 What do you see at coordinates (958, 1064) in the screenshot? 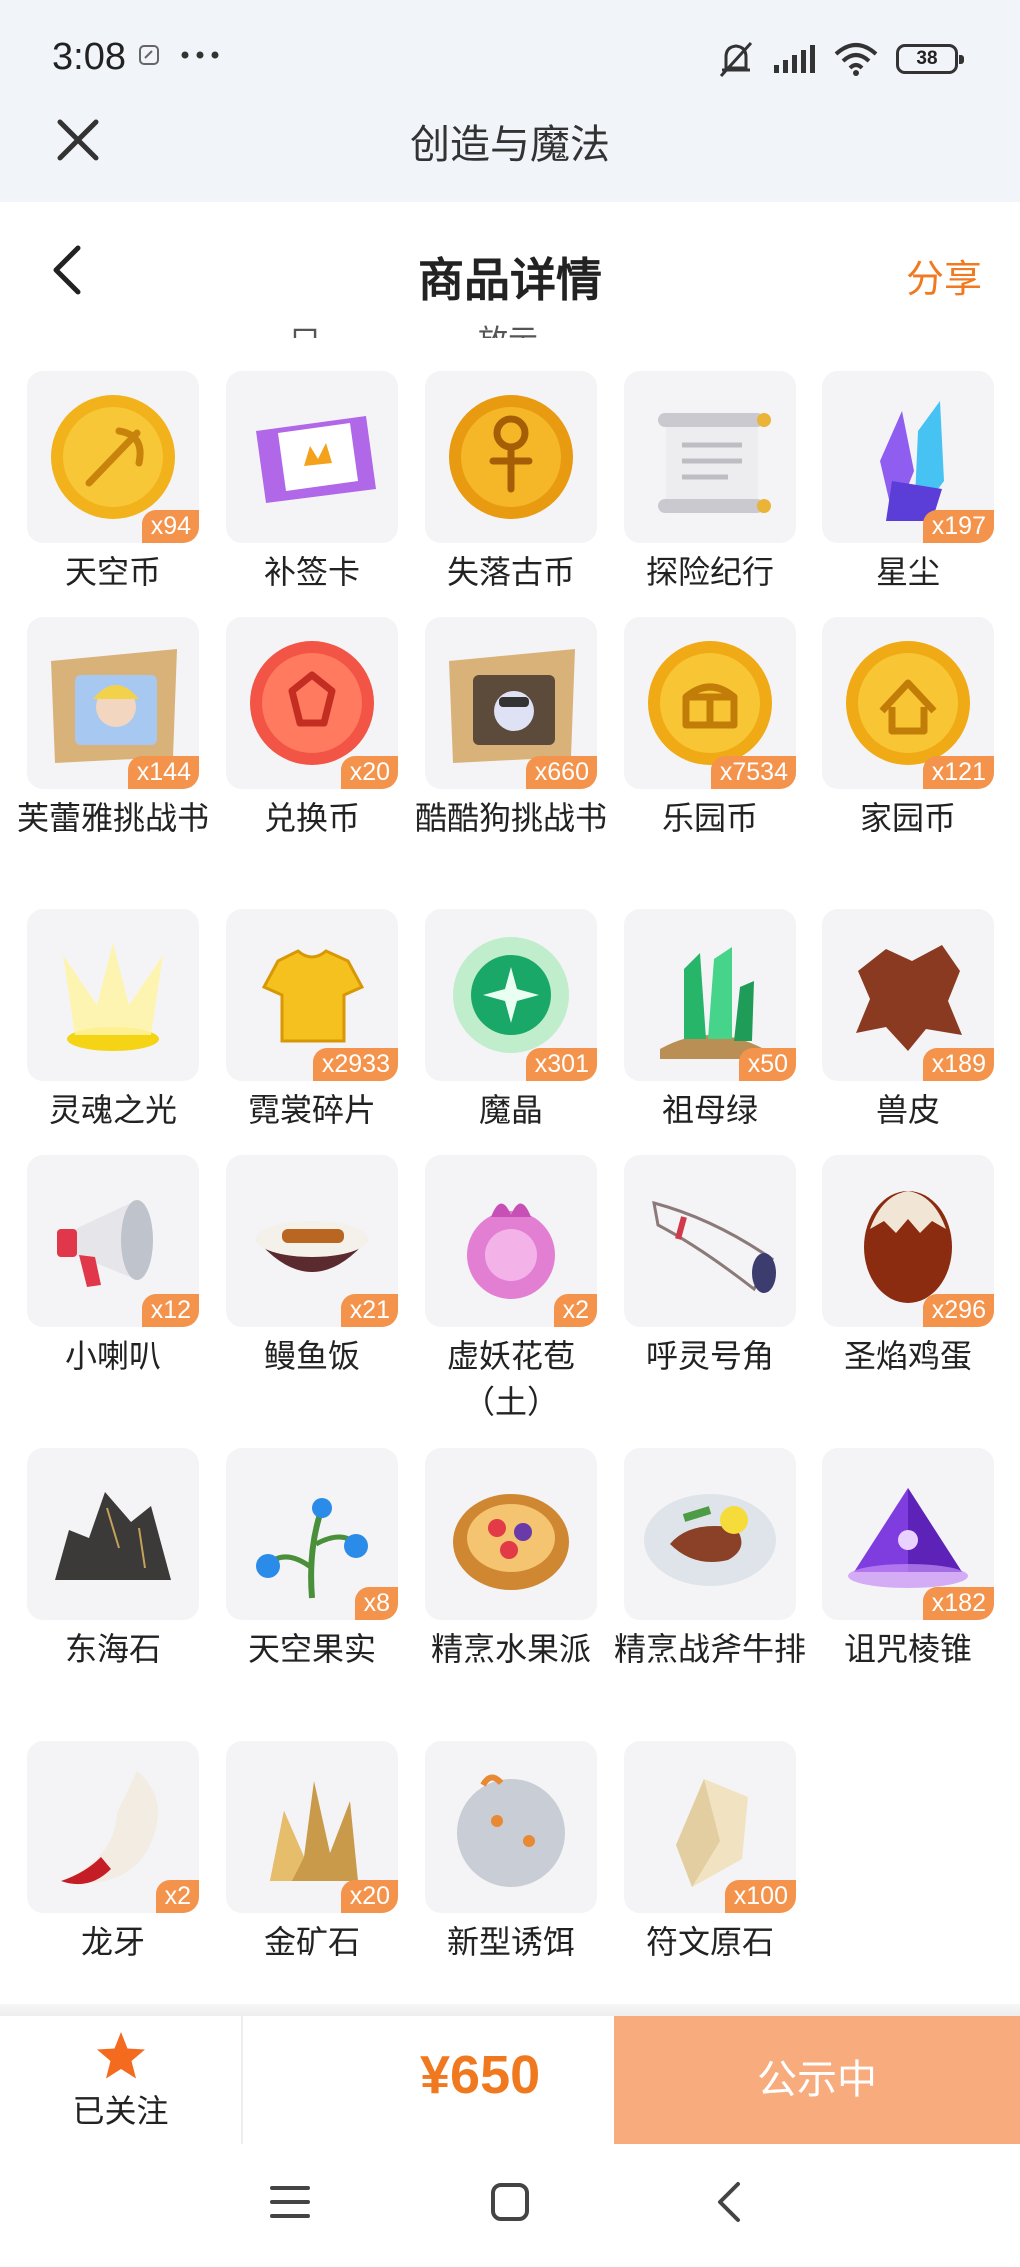
I see `quantity-badge: x189` at bounding box center [958, 1064].